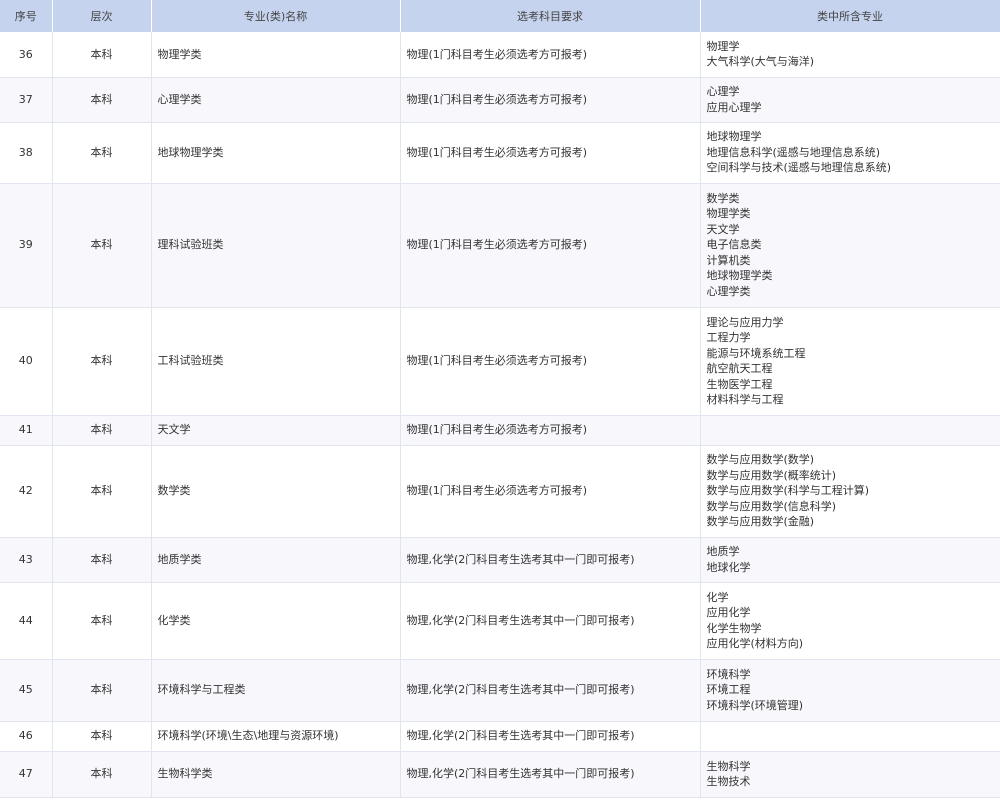 This screenshot has width=1000, height=800. I want to click on included-major-item: 物理学, so click(723, 46).